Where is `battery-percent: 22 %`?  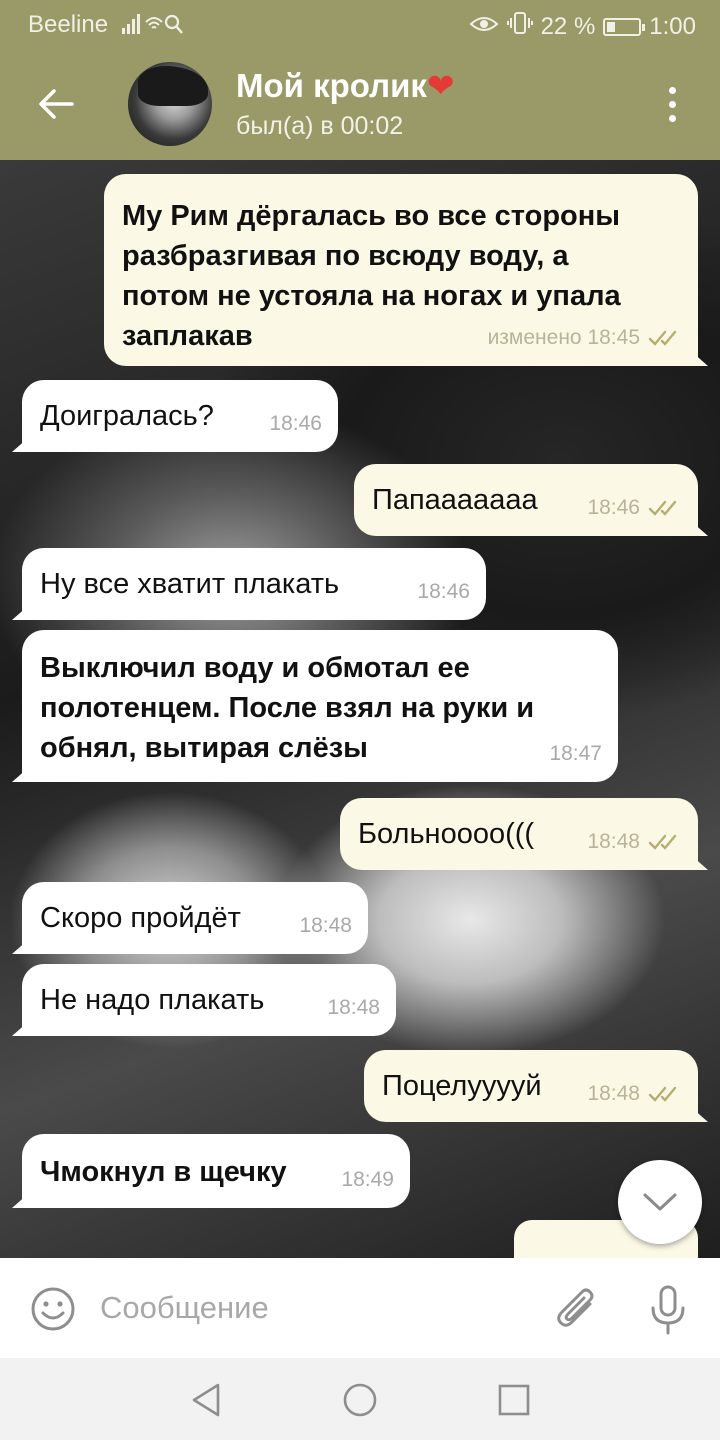 battery-percent: 22 % is located at coordinates (568, 26).